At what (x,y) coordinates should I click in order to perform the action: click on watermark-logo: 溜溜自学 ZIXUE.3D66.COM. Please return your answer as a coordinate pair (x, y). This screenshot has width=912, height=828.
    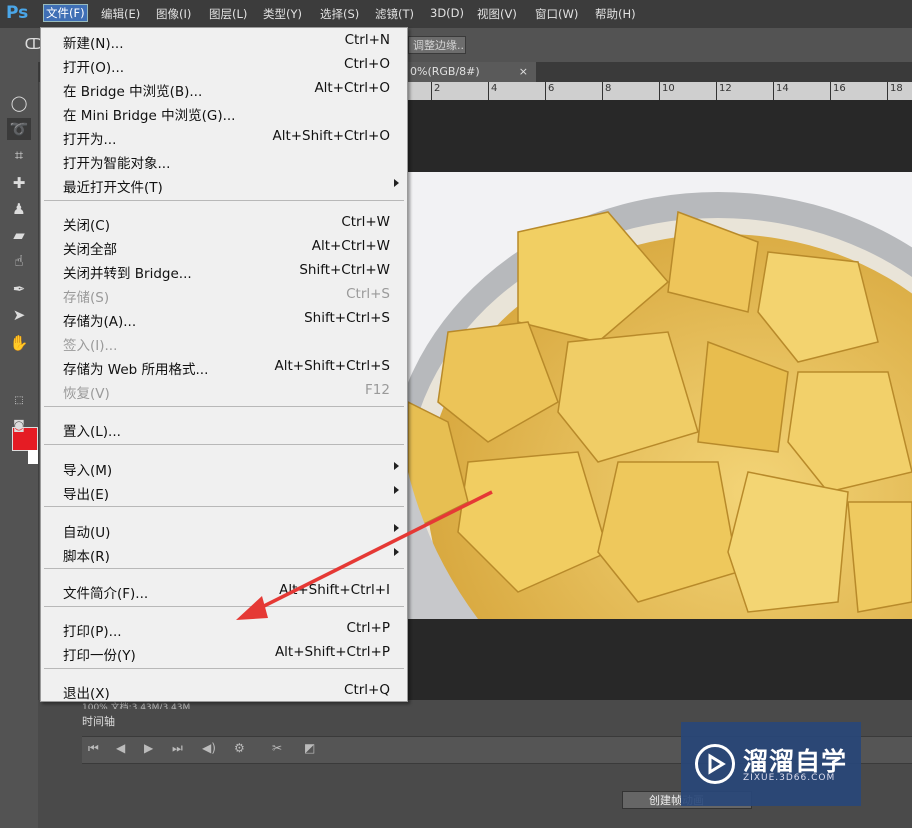
    Looking at the image, I should click on (771, 764).